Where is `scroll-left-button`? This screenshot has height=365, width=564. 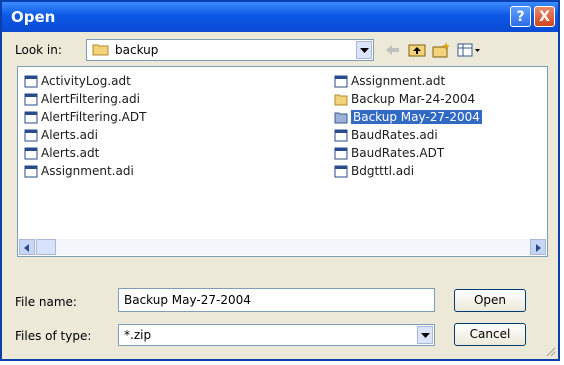 scroll-left-button is located at coordinates (27, 247).